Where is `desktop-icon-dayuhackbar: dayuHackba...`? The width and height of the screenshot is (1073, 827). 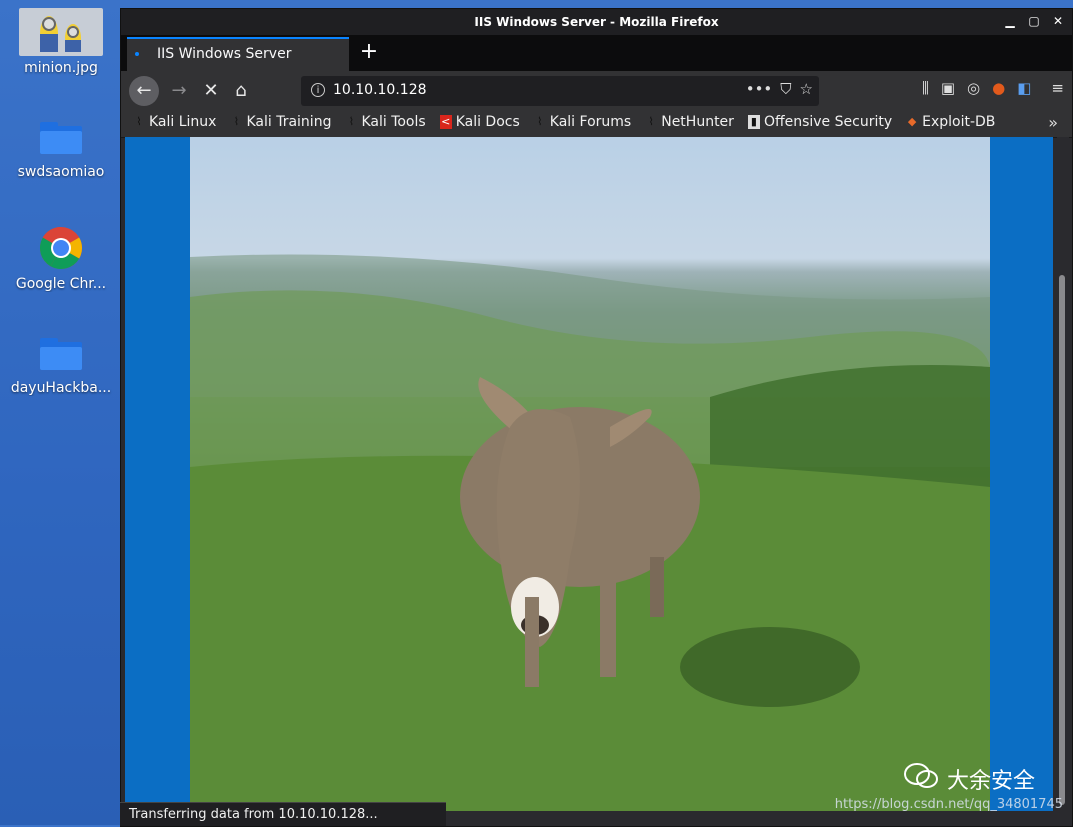
desktop-icon-dayuhackbar: dayuHackba... is located at coordinates (61, 367).